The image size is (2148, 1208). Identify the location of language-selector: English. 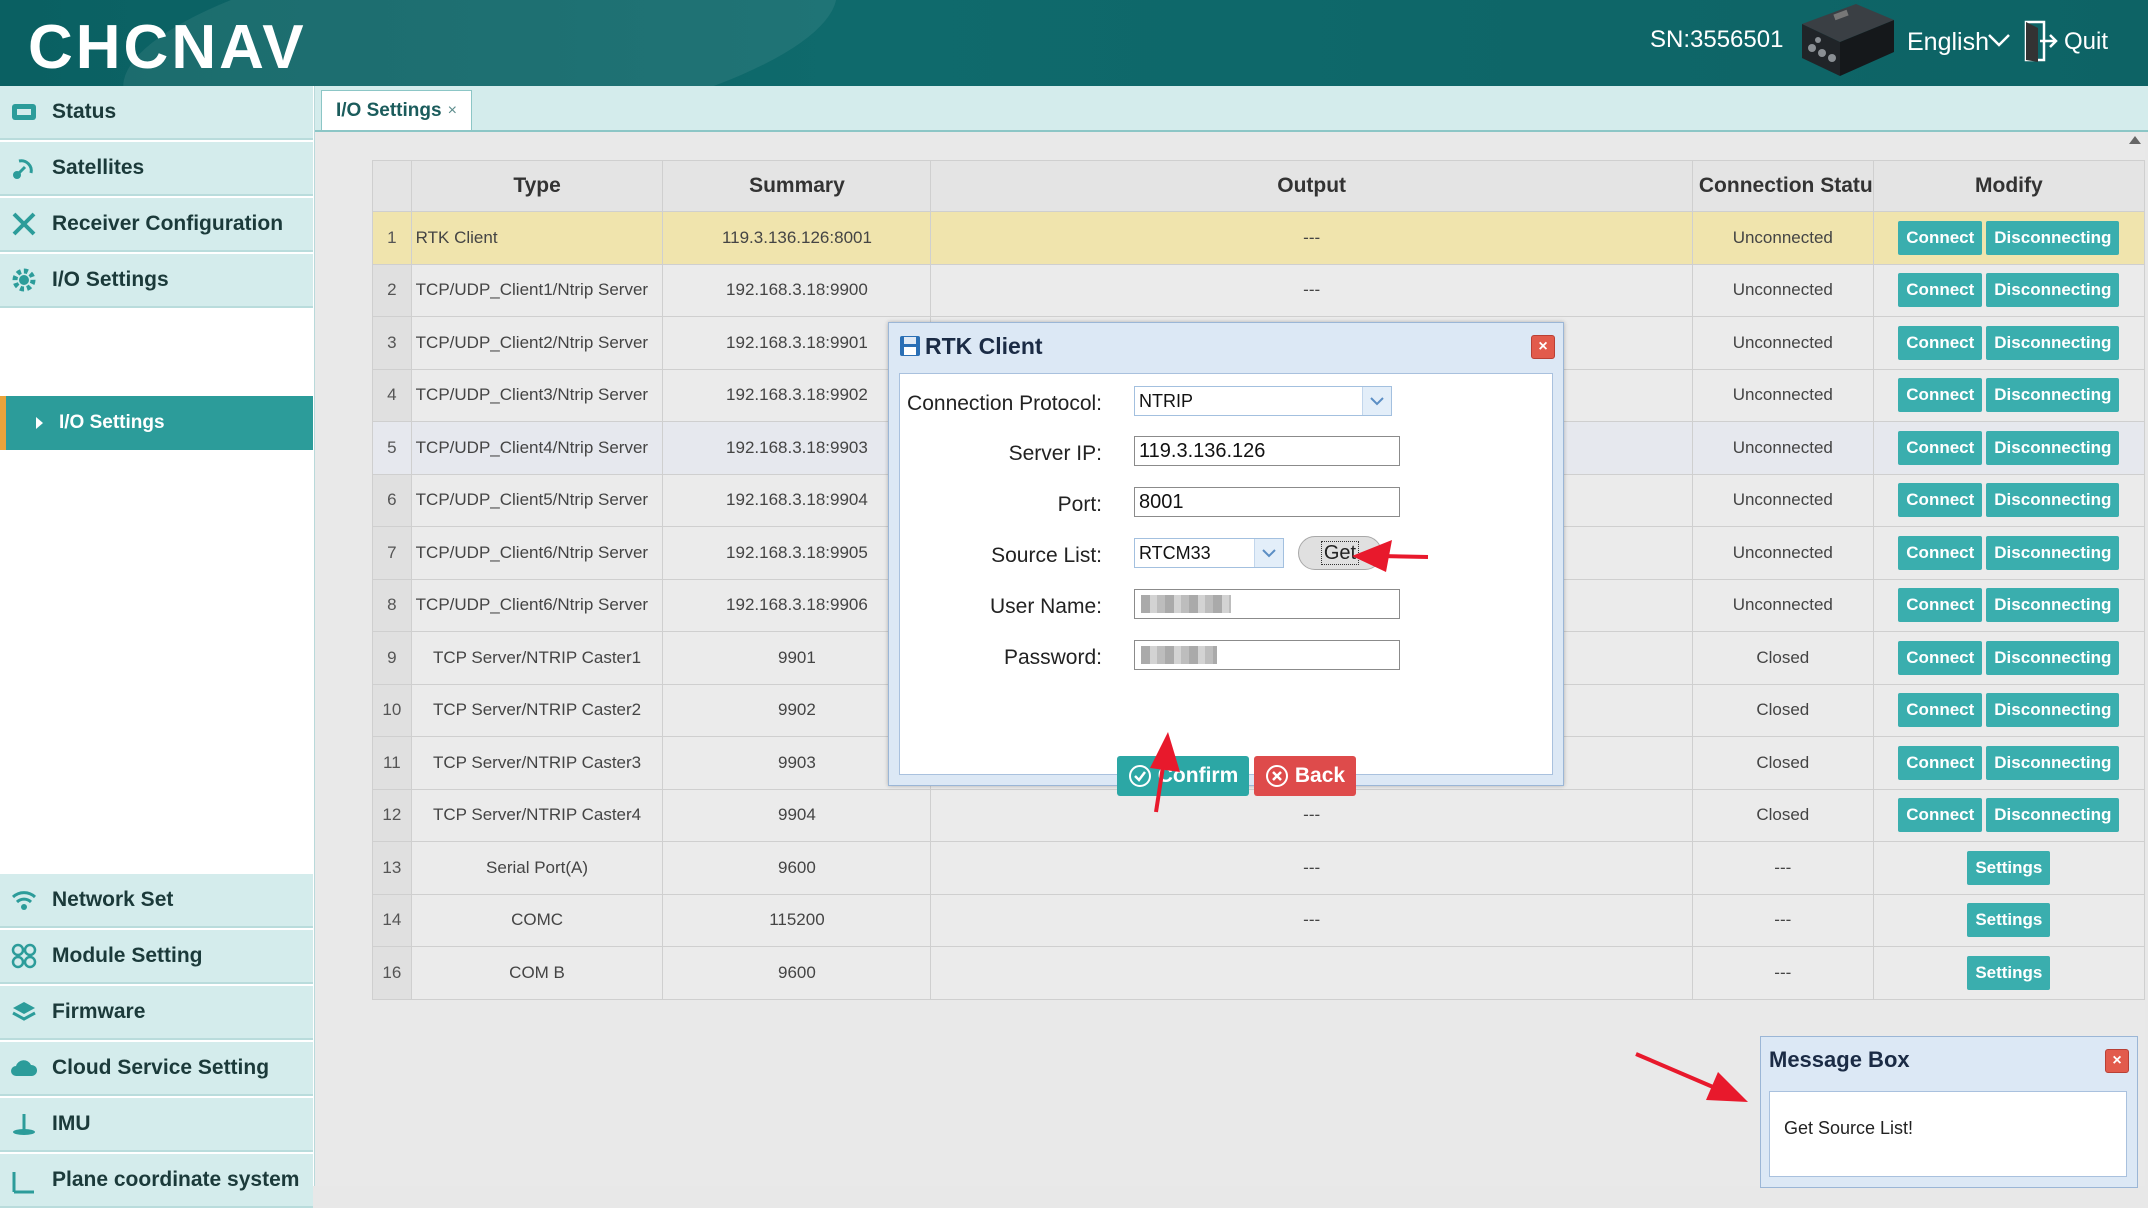
(1948, 42).